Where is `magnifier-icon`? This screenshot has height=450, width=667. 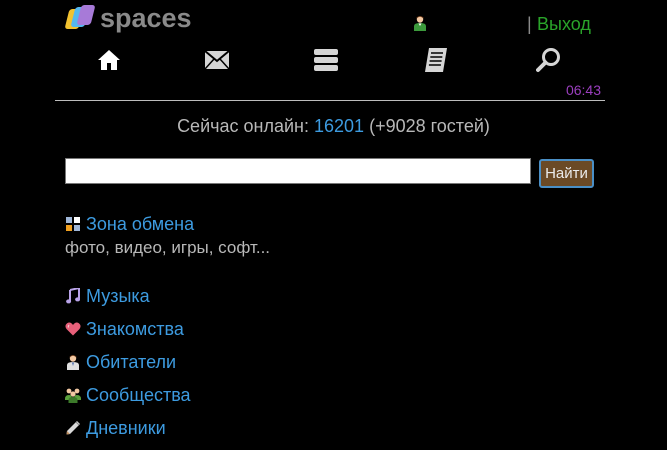
magnifier-icon is located at coordinates (549, 62).